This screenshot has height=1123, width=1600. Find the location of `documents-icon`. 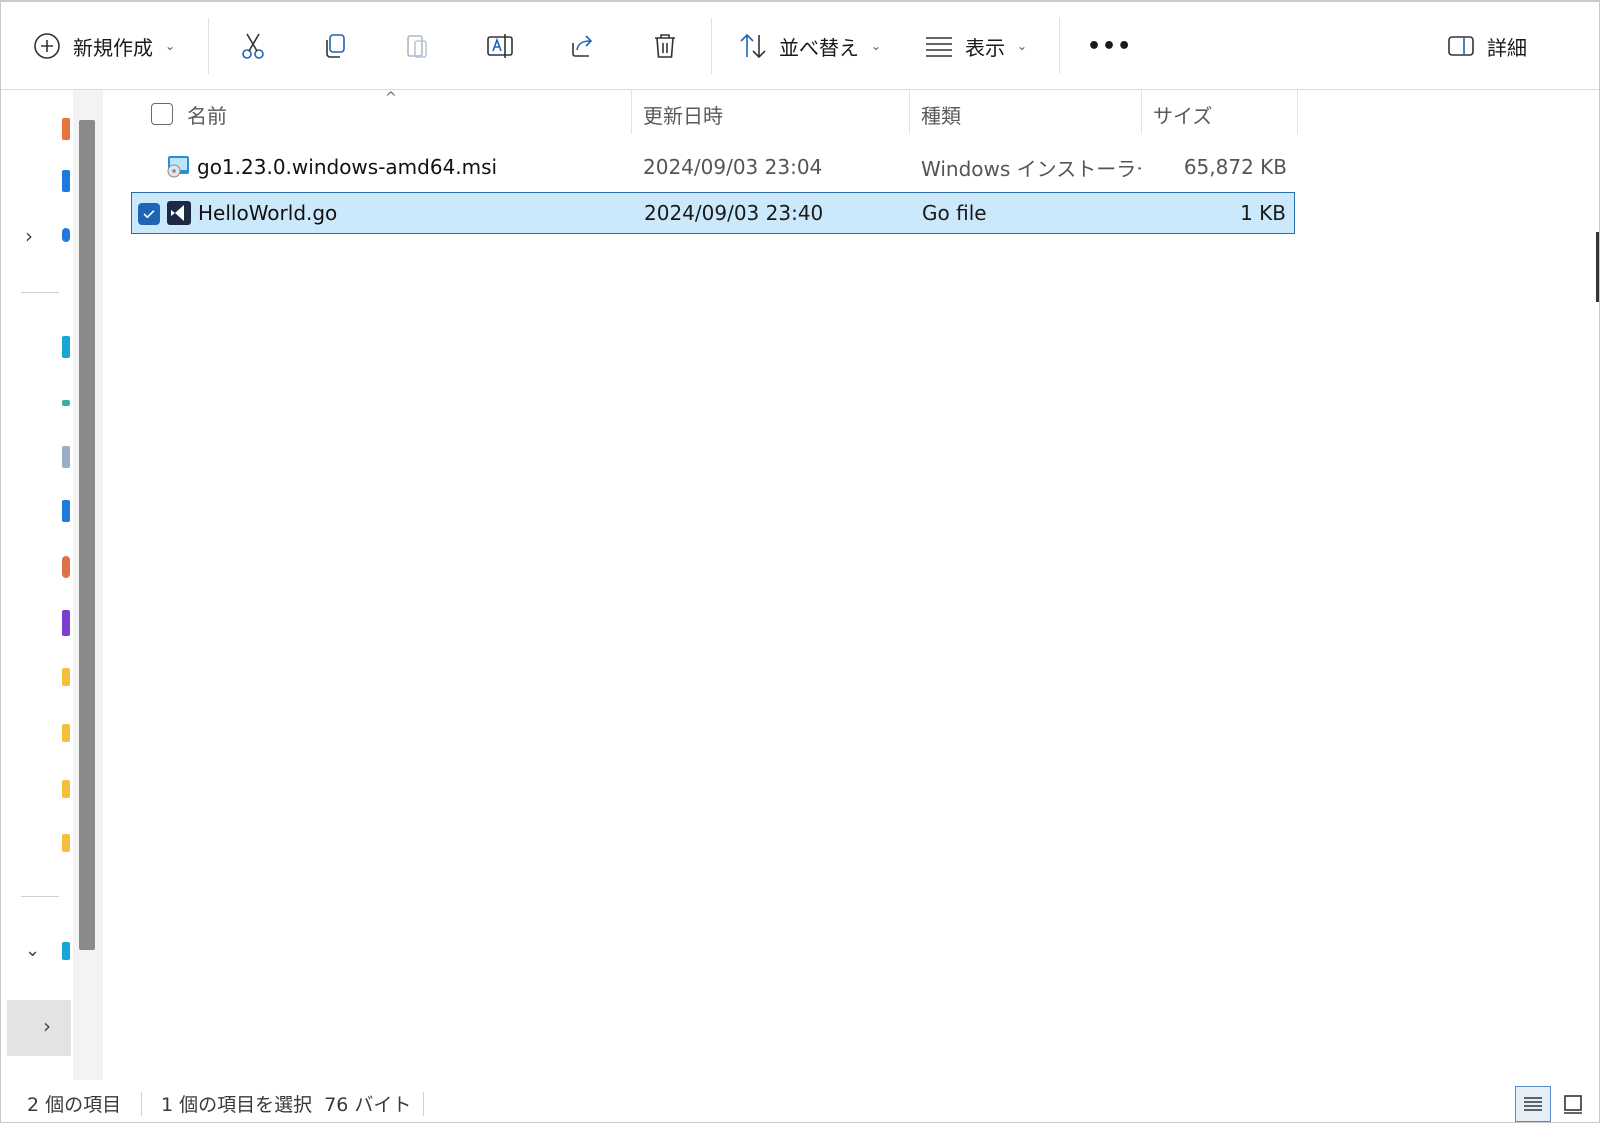

documents-icon is located at coordinates (66, 457).